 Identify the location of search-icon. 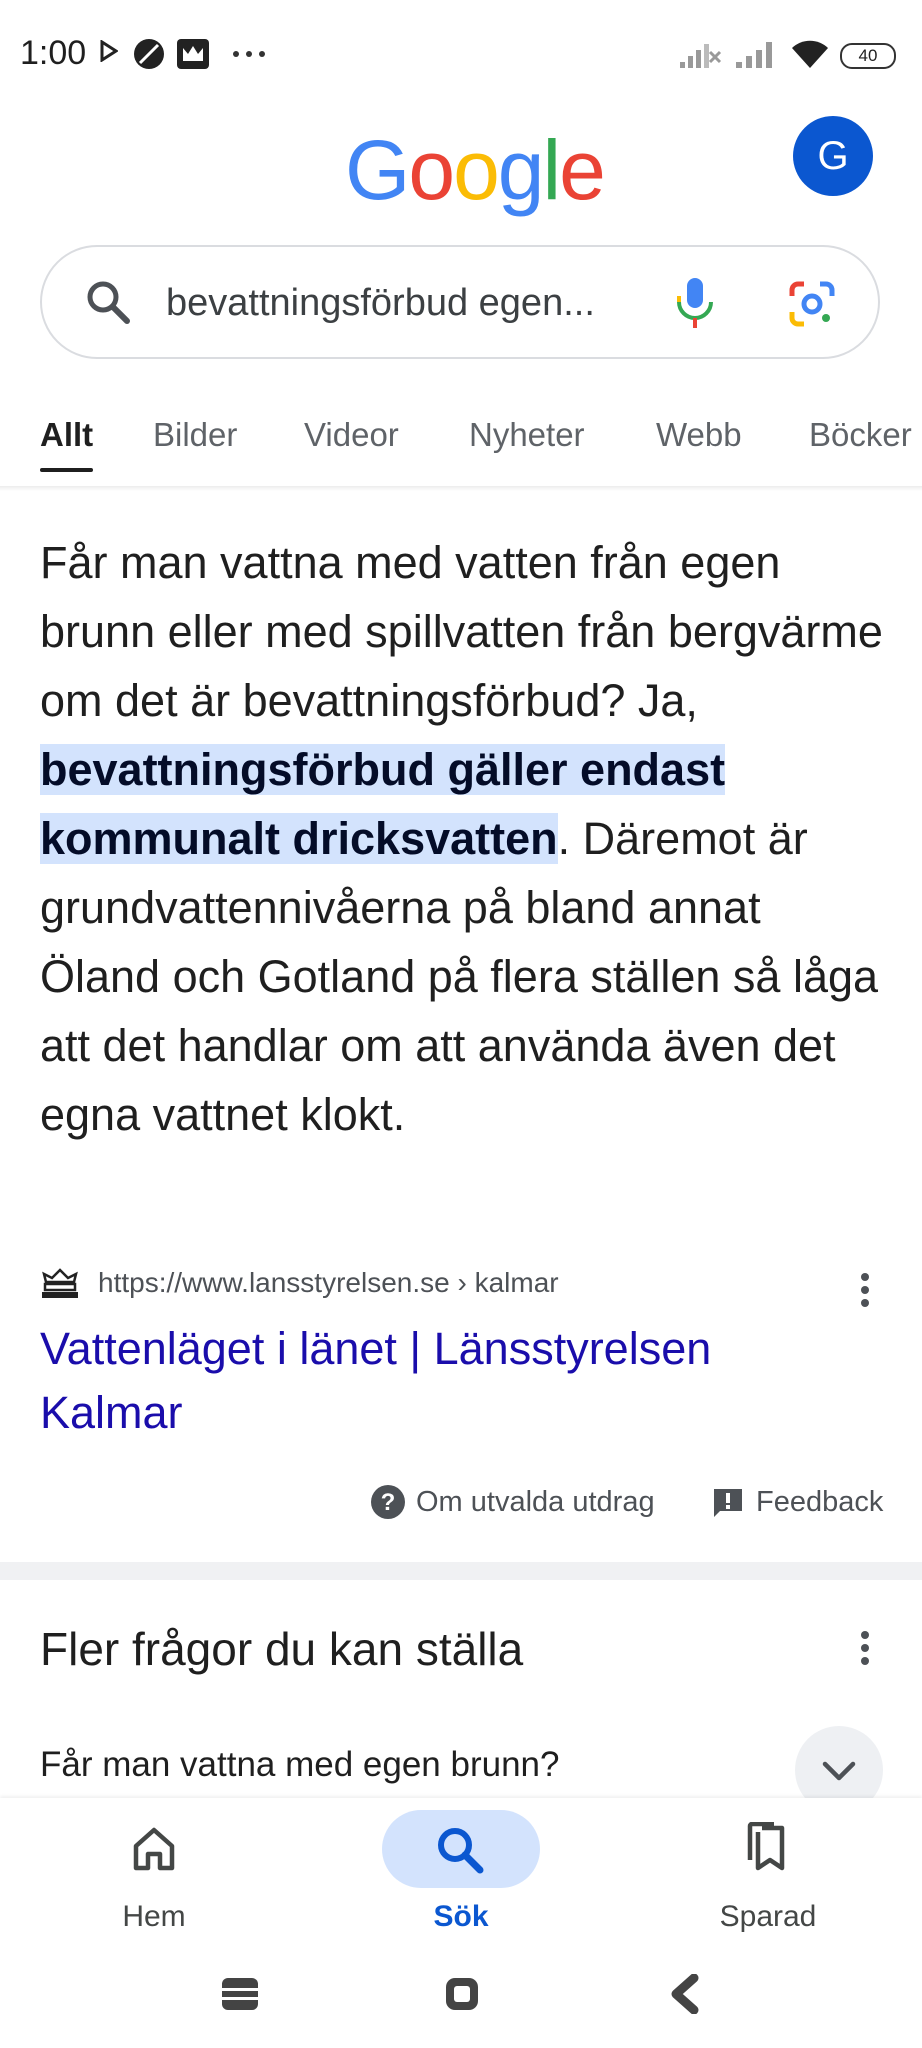
(108, 302).